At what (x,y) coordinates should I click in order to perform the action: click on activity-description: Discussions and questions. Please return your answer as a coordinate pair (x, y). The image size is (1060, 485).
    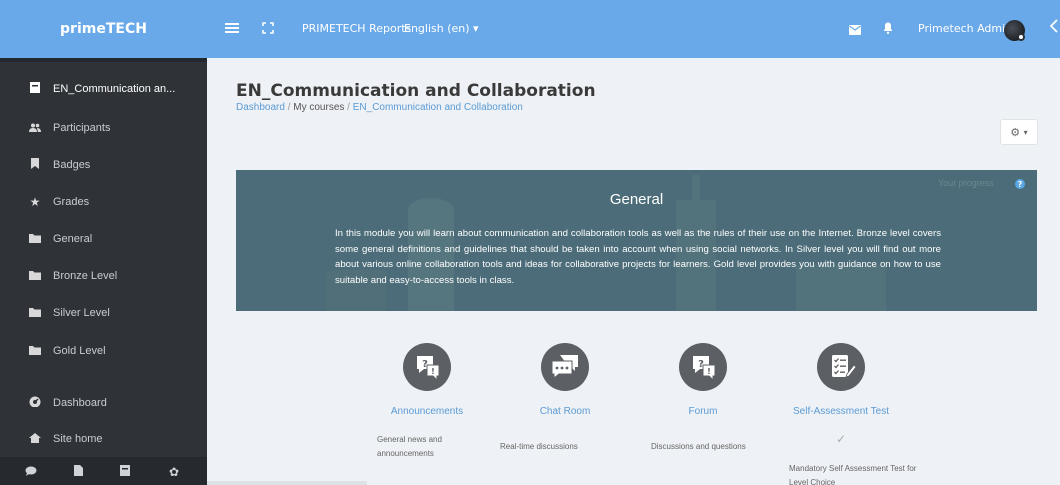
    Looking at the image, I should click on (698, 446).